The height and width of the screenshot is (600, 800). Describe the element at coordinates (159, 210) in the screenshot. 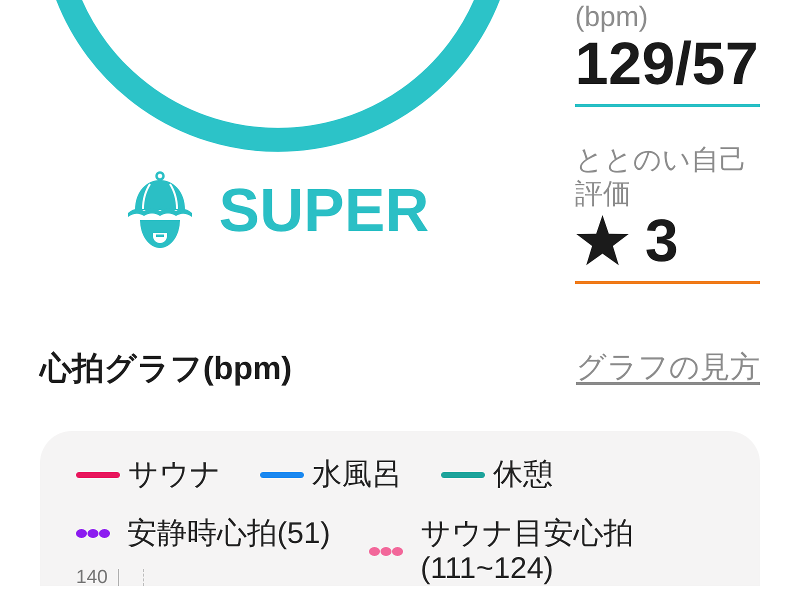

I see `hat-face-icon` at that location.